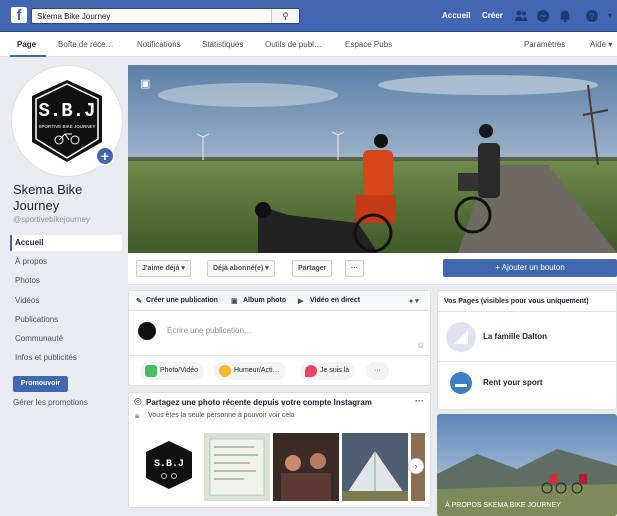 This screenshot has height=516, width=617. I want to click on instagram-icon: ◎, so click(138, 401).